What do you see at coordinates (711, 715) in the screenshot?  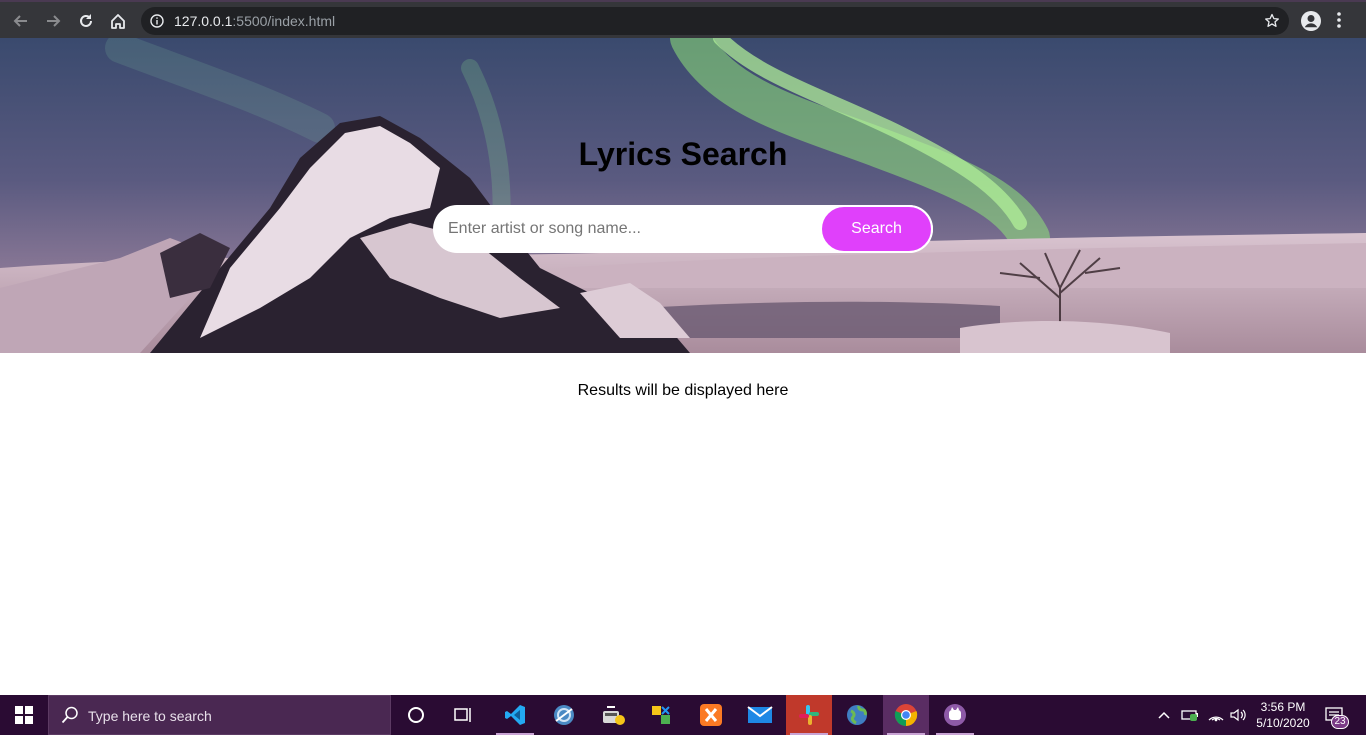 I see `xampp-icon` at bounding box center [711, 715].